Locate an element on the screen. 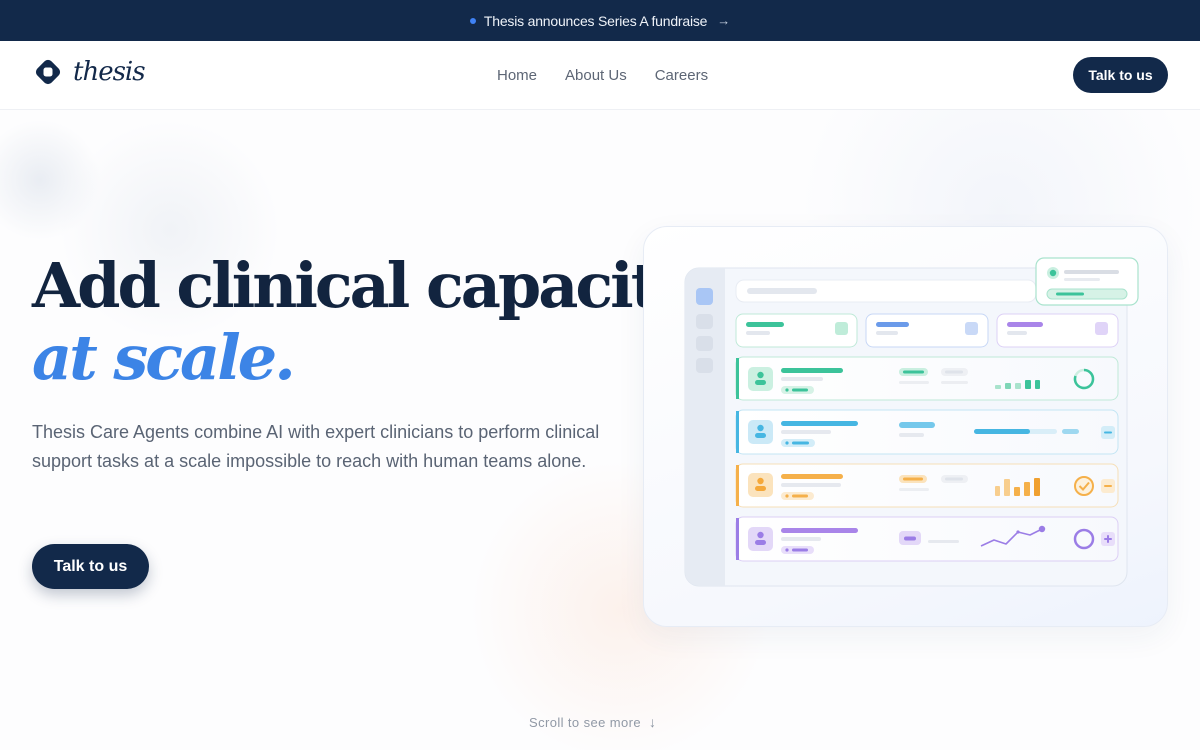  nav-link-about-us: About Us is located at coordinates (596, 75).